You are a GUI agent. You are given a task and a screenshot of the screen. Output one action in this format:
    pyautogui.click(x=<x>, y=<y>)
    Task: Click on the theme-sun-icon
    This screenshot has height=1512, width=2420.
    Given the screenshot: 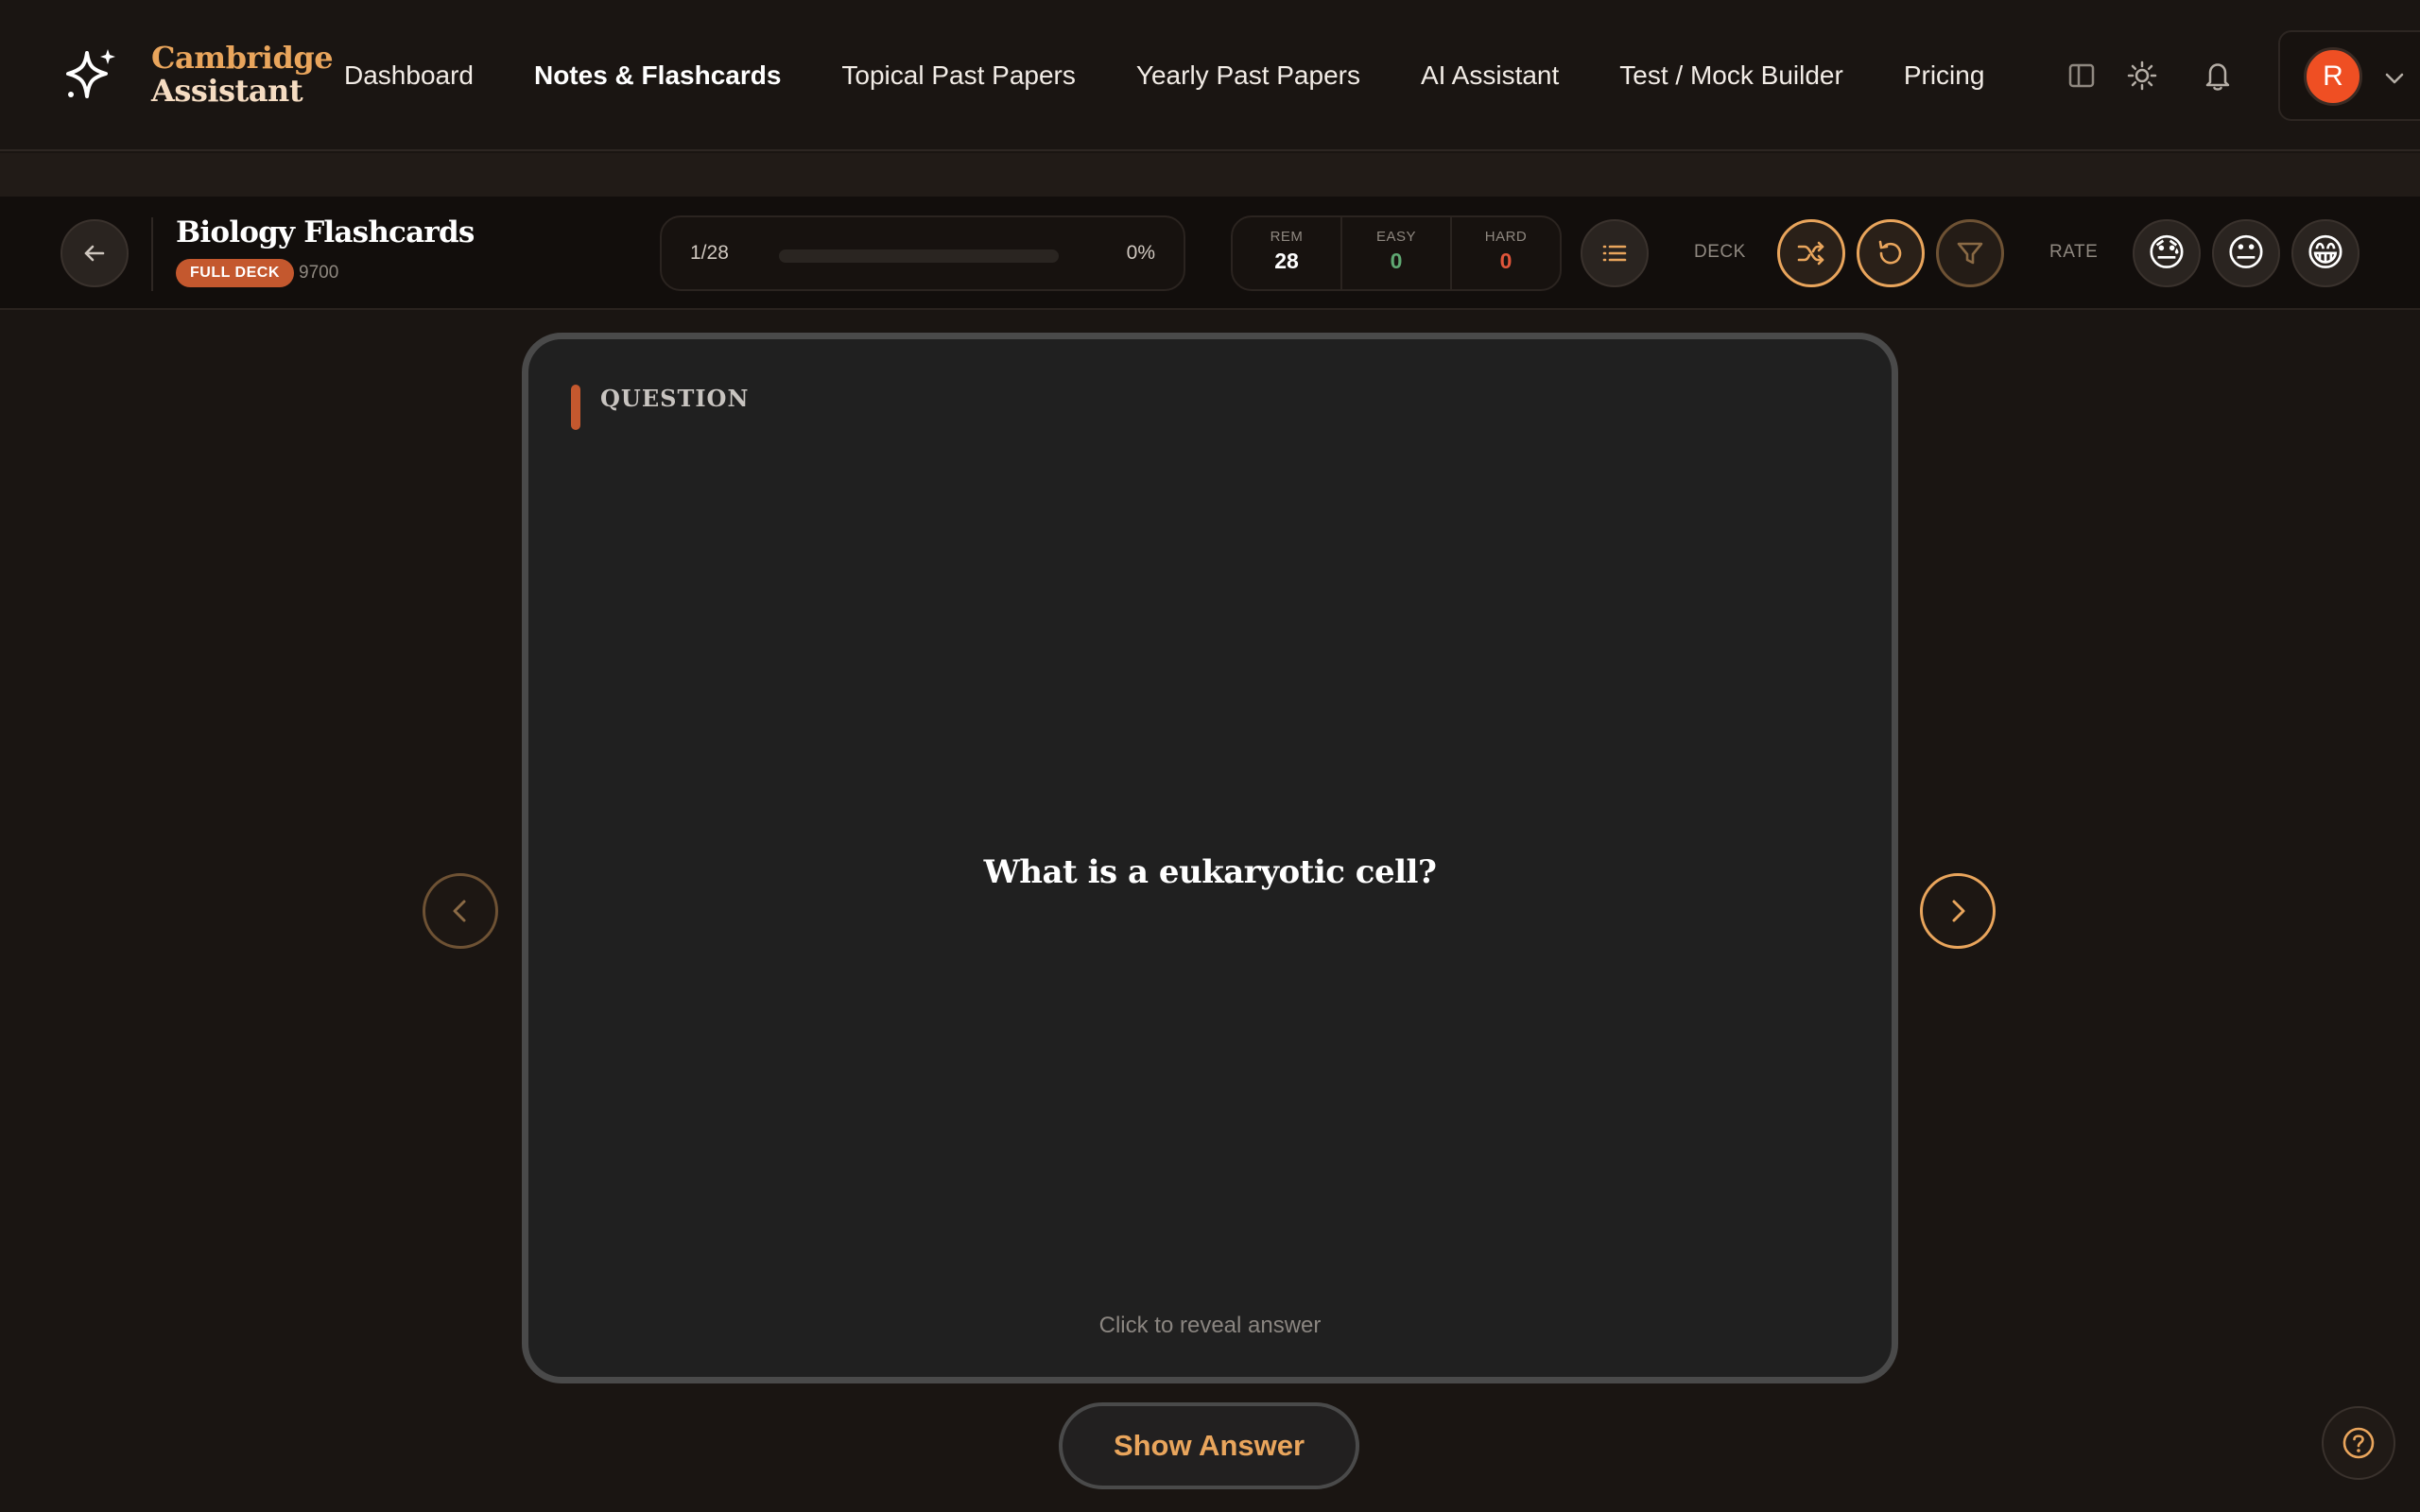 What is the action you would take?
    pyautogui.click(x=2142, y=75)
    